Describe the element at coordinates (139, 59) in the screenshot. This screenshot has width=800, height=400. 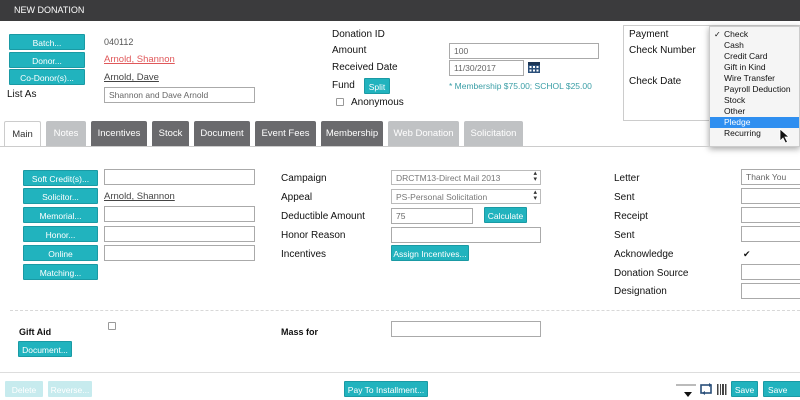
I see `donor-link: Arnold, Shannon` at that location.